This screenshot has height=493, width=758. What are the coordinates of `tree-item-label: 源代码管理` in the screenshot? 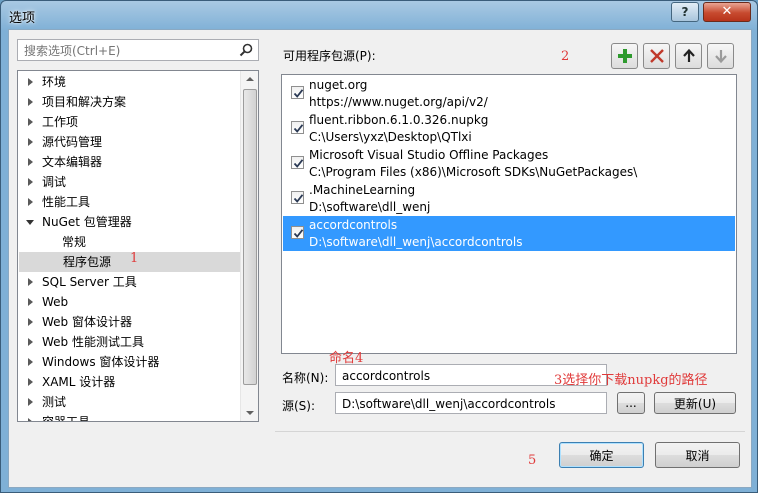 It's located at (72, 142).